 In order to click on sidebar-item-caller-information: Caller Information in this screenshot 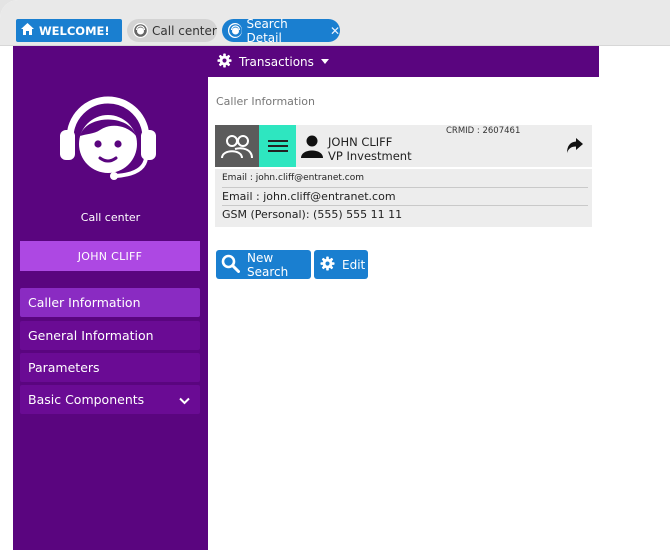, I will do `click(110, 302)`.